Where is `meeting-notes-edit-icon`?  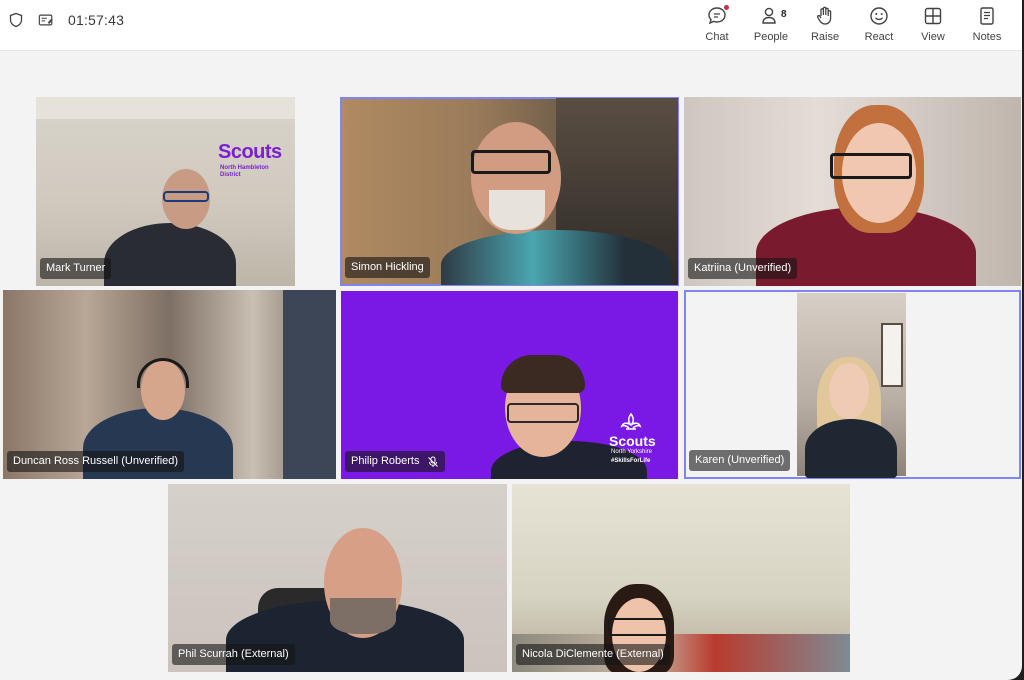
meeting-notes-edit-icon is located at coordinates (46, 20).